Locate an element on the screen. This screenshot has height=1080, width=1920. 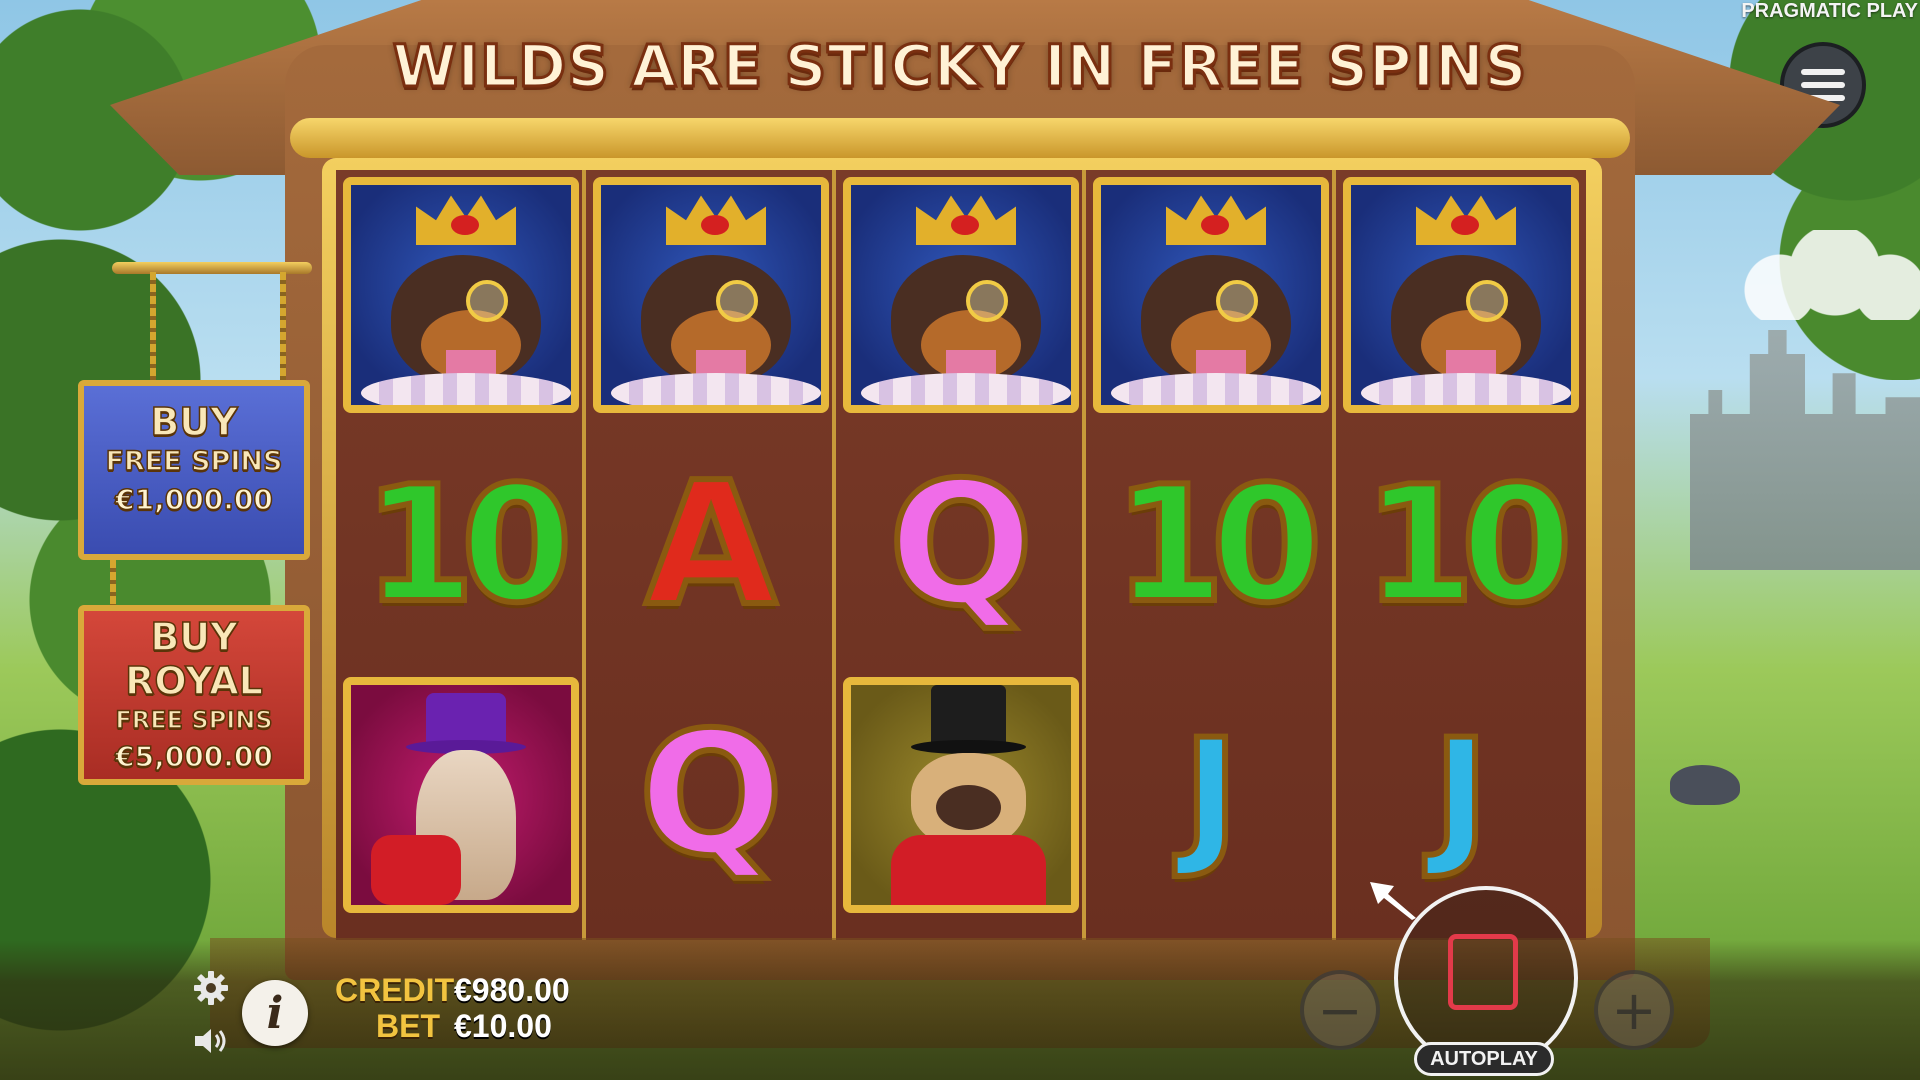
spin-arrow-icon is located at coordinates (1393, 901).